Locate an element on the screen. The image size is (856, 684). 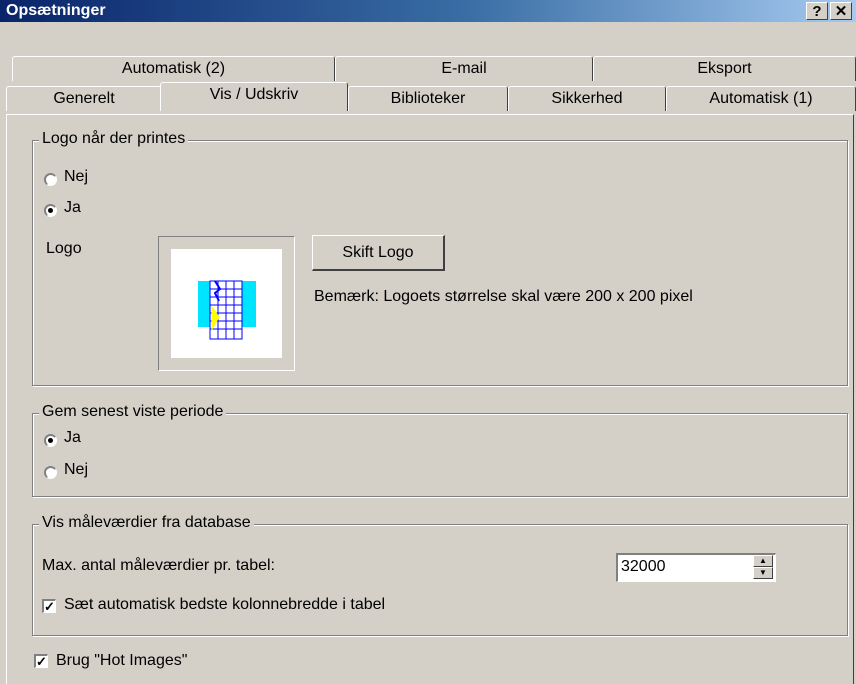
tab-automatisk-1: Automatisk (1) is located at coordinates (761, 98).